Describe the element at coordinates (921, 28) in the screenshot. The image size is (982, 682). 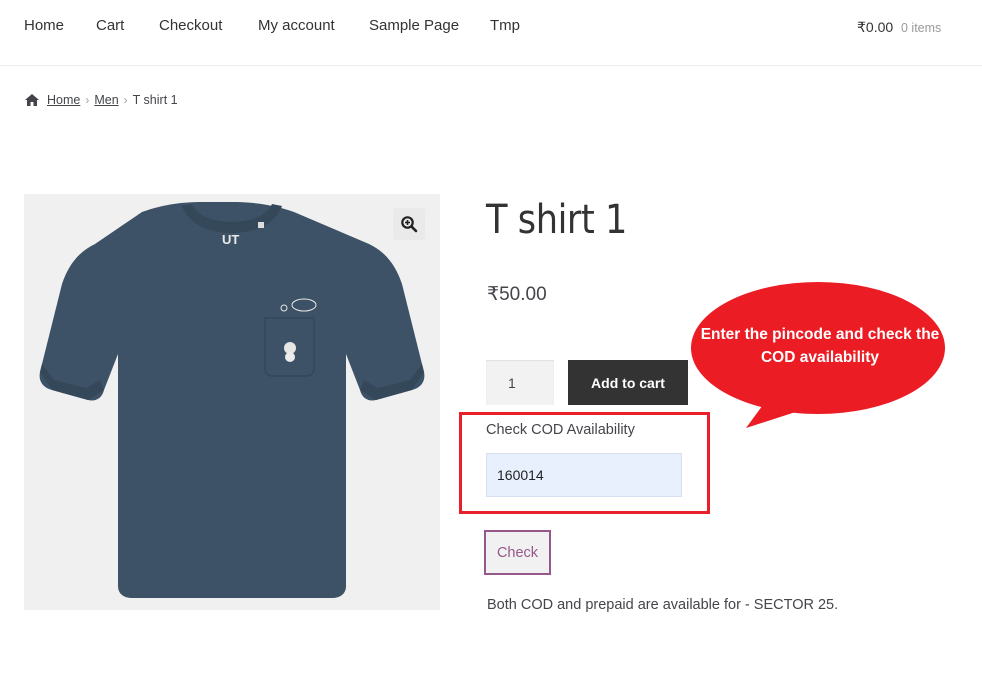
I see `header-cart-count: 0 items` at that location.